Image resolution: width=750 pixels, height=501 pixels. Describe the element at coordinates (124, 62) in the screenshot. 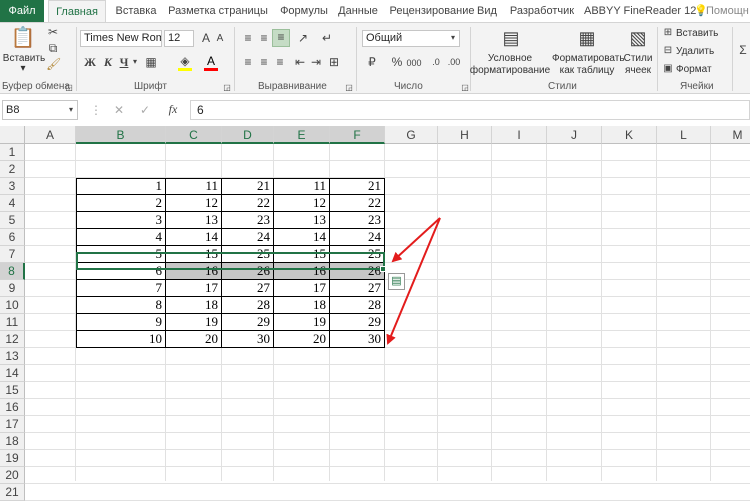

I see `underline-button: Ч` at that location.